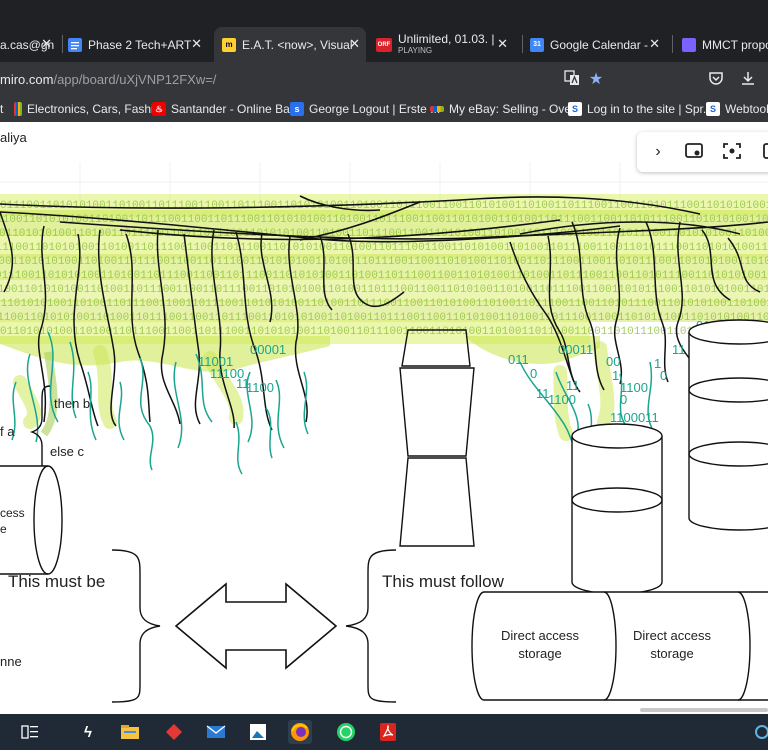 The height and width of the screenshot is (750, 768). I want to click on direct-access-storage-2: Direct access storage, so click(672, 645).